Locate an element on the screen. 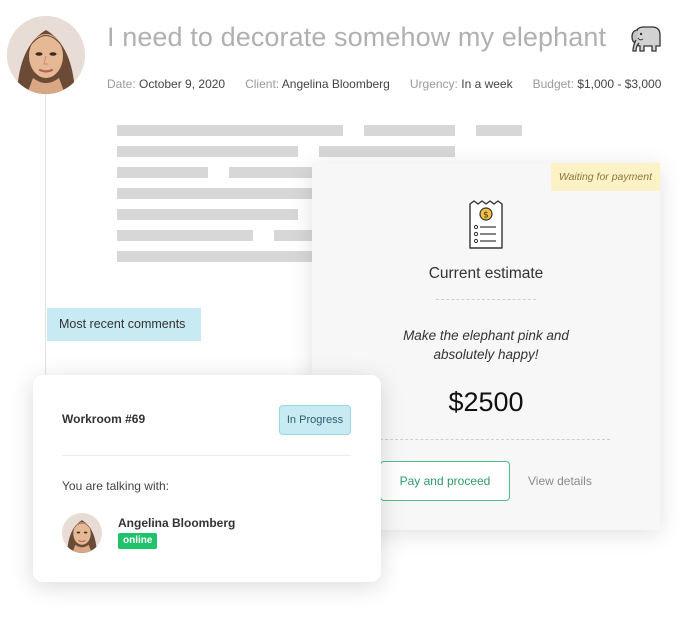 The image size is (683, 625). pay-and-proceed-button: Pay and proceed is located at coordinates (445, 481).